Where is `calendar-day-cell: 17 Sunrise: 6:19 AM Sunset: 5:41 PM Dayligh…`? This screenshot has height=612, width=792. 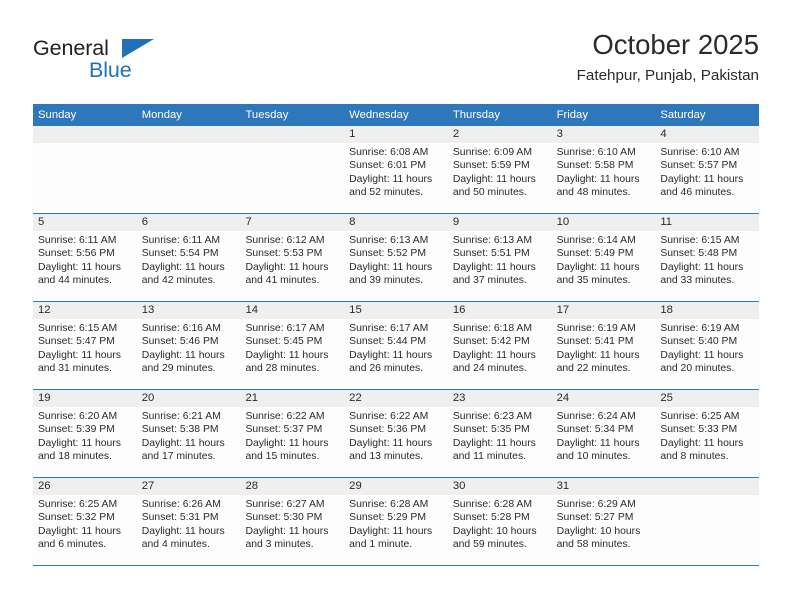 calendar-day-cell: 17 Sunrise: 6:19 AM Sunset: 5:41 PM Dayligh… is located at coordinates (603, 345).